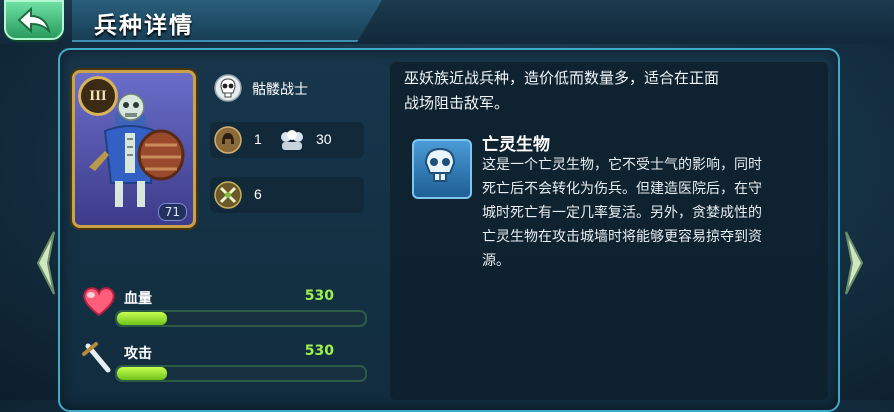  Describe the element at coordinates (144, 25) in the screenshot. I see `page-title: 兵种详情` at that location.